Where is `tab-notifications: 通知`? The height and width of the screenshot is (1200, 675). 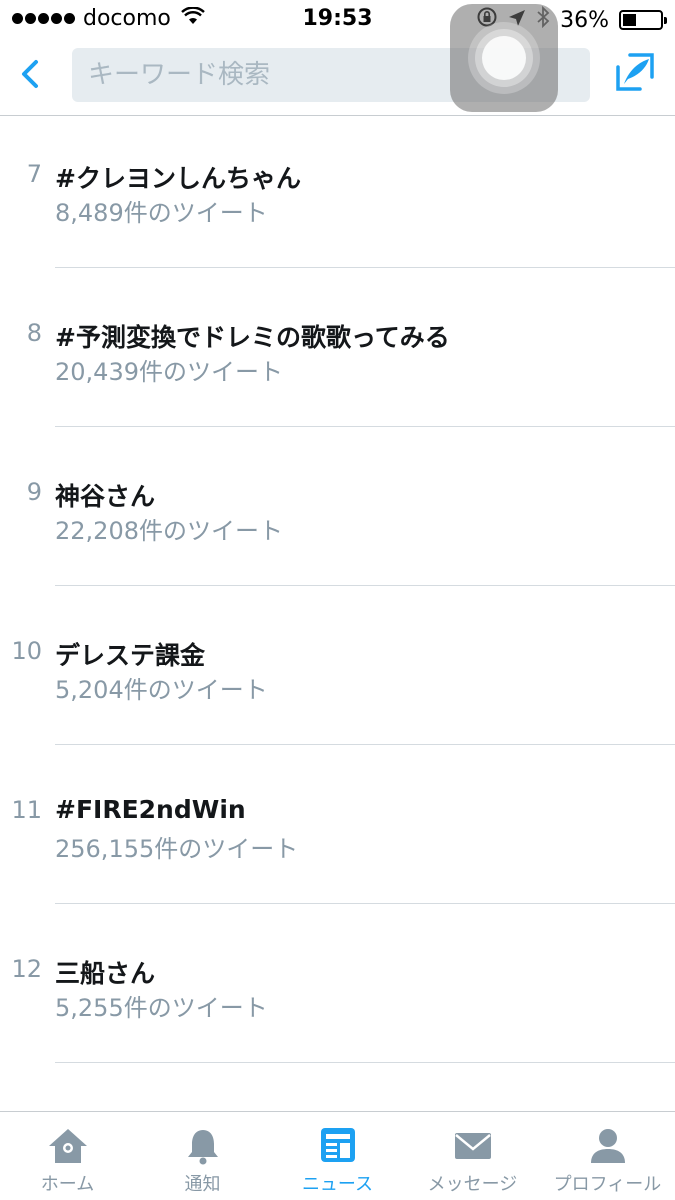
tab-notifications: 通知 is located at coordinates (202, 1156).